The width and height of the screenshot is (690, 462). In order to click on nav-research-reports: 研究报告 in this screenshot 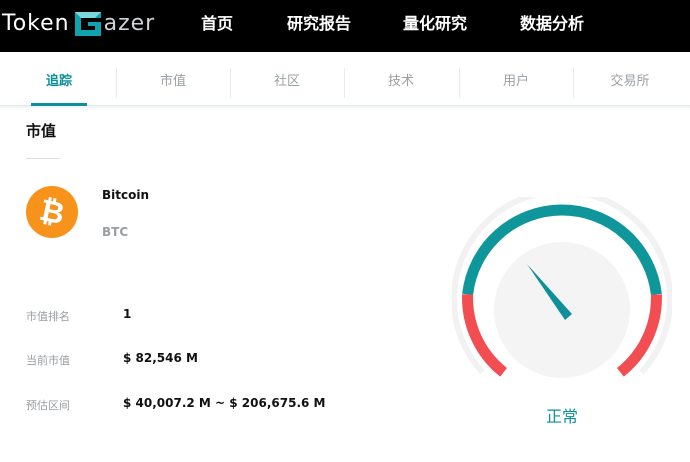, I will do `click(319, 22)`.